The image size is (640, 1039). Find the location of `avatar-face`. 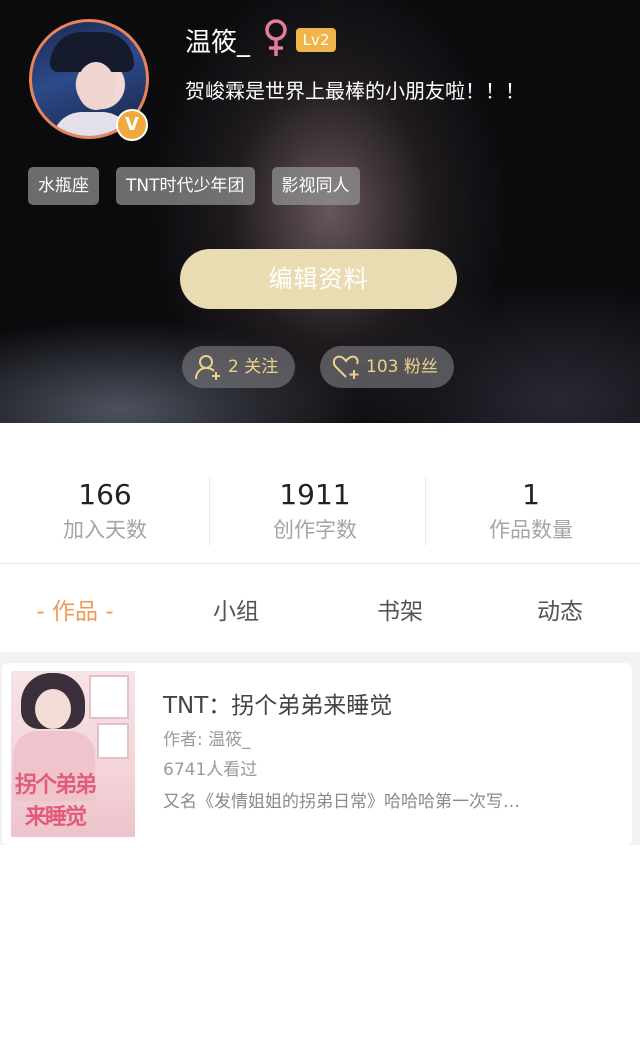

avatar-face is located at coordinates (96, 86).